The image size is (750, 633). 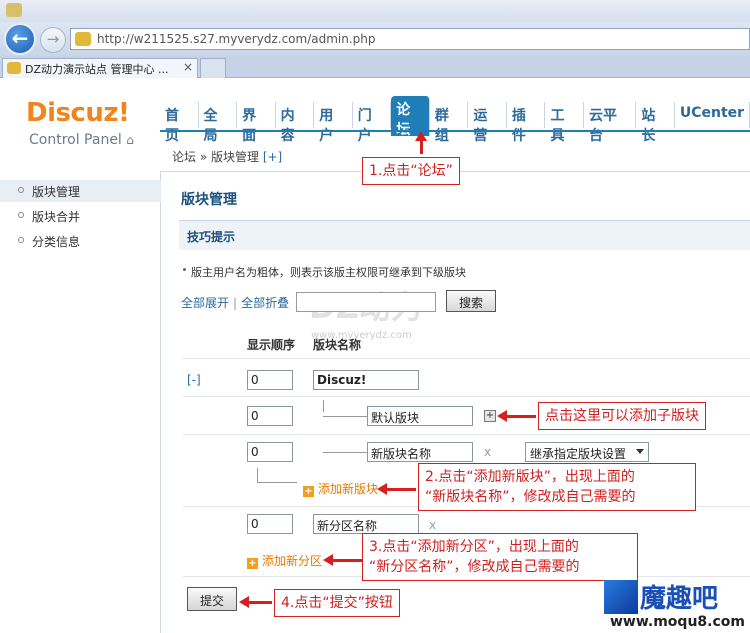 I want to click on nav-tools: 工具, so click(x=565, y=123).